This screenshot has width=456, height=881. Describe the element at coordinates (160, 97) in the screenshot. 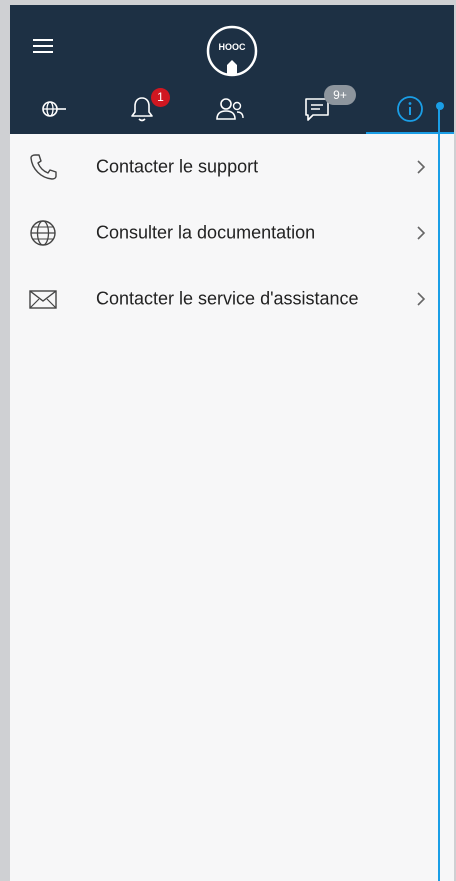

I see `notification-count-badge: 1` at that location.